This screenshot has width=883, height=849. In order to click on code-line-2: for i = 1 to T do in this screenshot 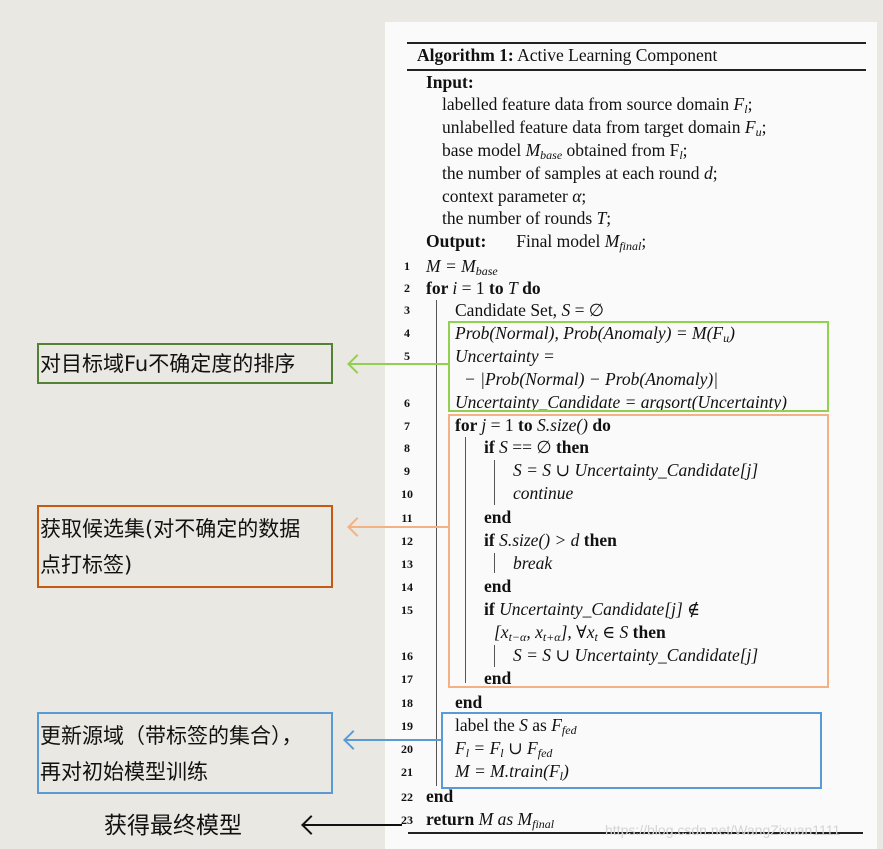, I will do `click(483, 288)`.